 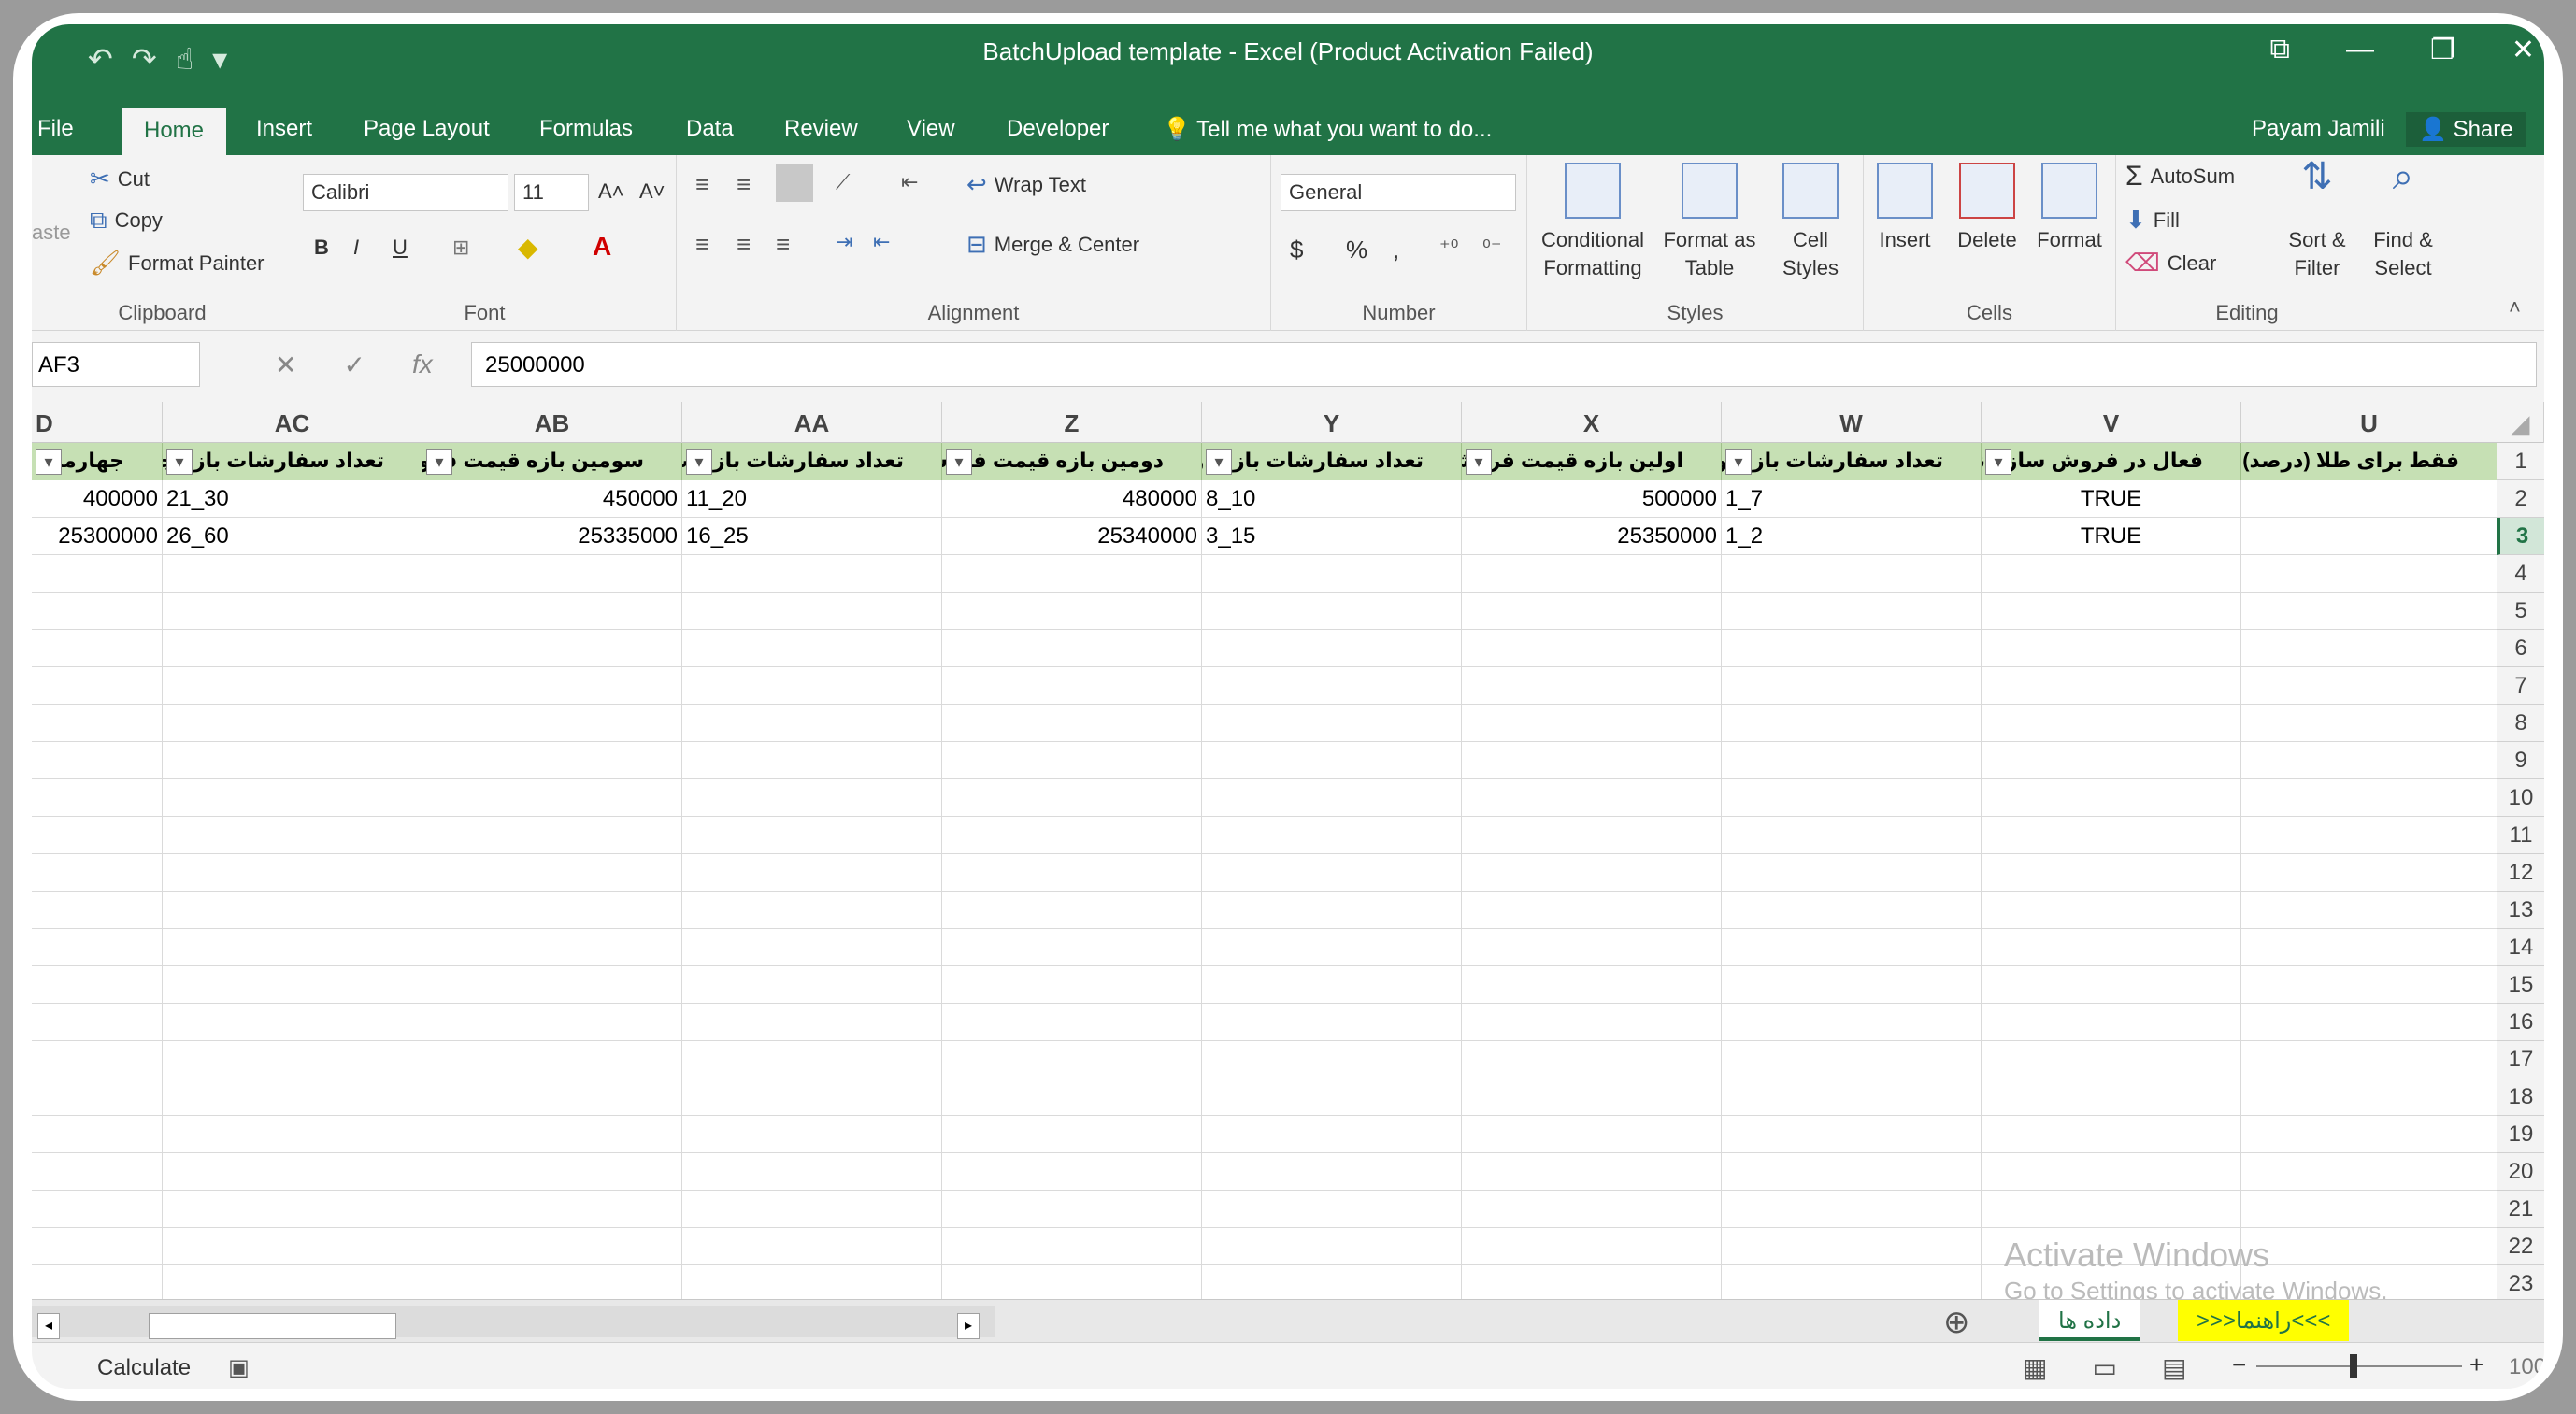 I want to click on row-header: 6, so click(x=2520, y=648).